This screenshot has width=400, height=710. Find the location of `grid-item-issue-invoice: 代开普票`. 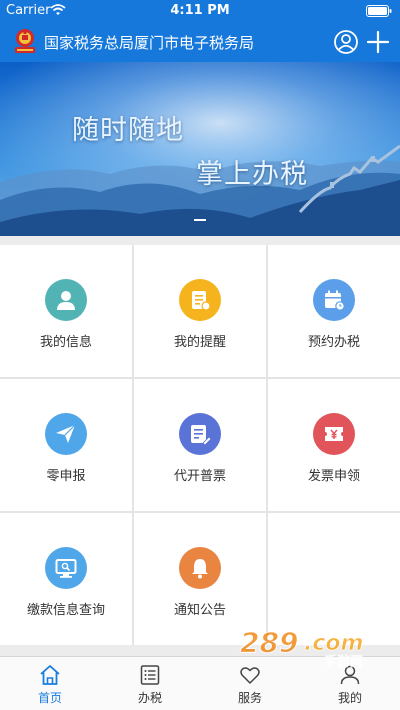

grid-item-issue-invoice: 代开普票 is located at coordinates (200, 445).